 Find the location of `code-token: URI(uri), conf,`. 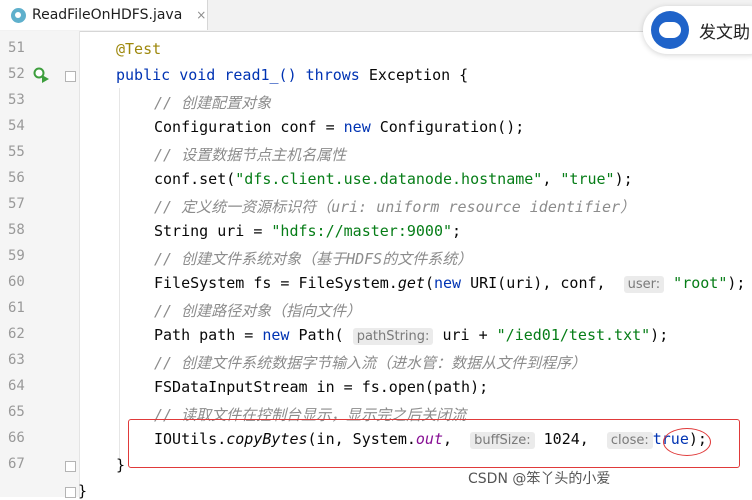

code-token: URI(uri), conf, is located at coordinates (538, 283).